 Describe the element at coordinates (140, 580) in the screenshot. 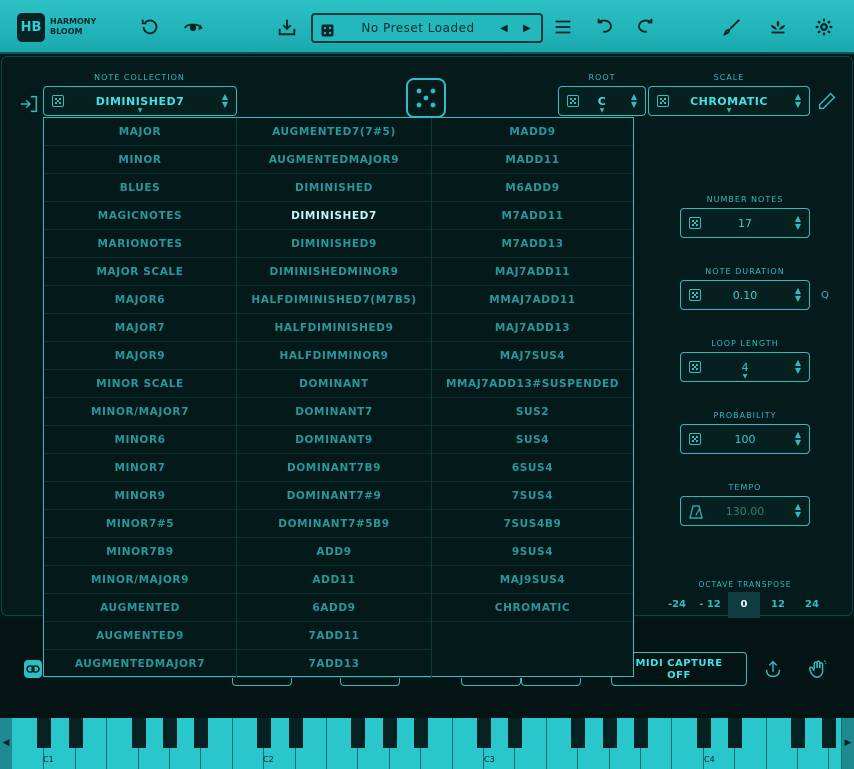

I see `dropdown-item: MINOR/MAJOR9` at that location.